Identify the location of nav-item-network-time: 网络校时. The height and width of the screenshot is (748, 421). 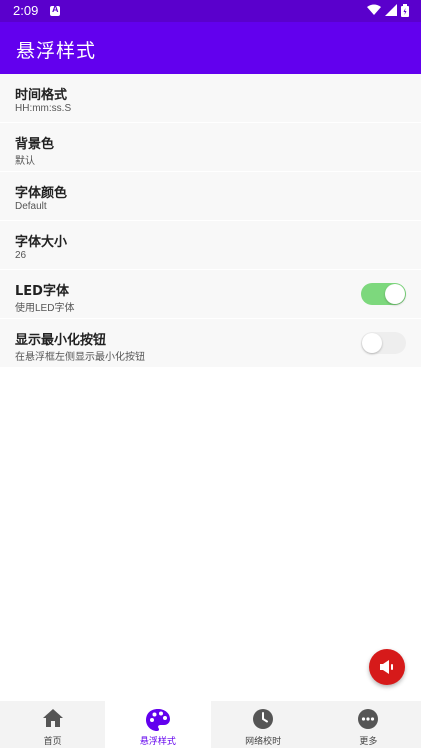
(263, 724).